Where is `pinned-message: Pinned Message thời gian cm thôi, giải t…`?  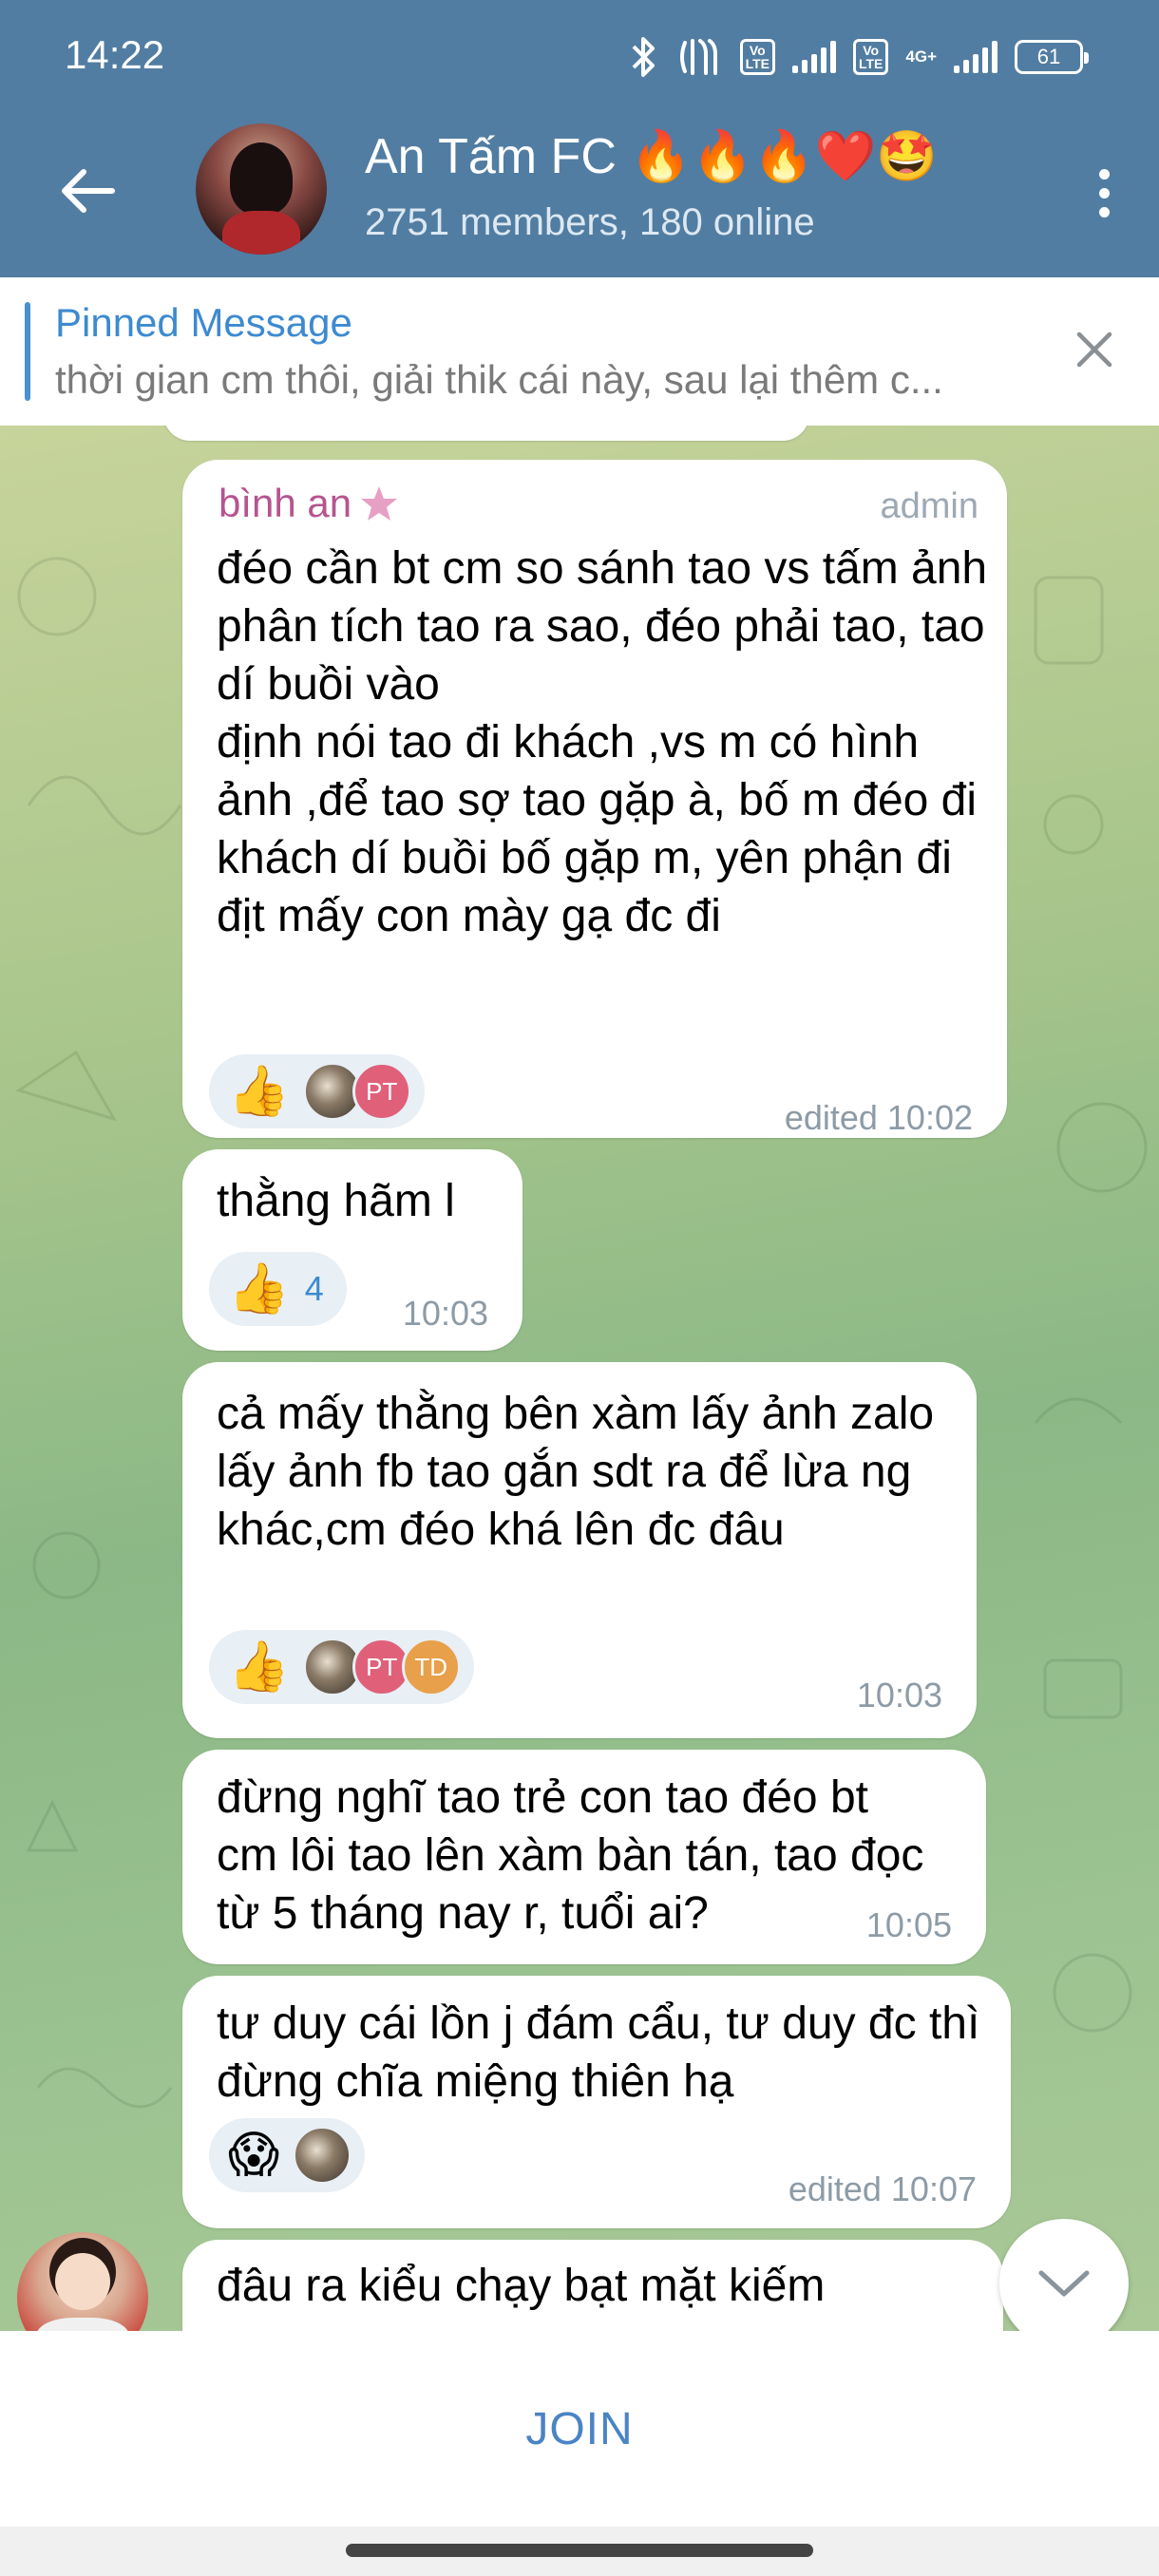
pinned-message: Pinned Message thời gian cm thôi, giải t… is located at coordinates (579, 351).